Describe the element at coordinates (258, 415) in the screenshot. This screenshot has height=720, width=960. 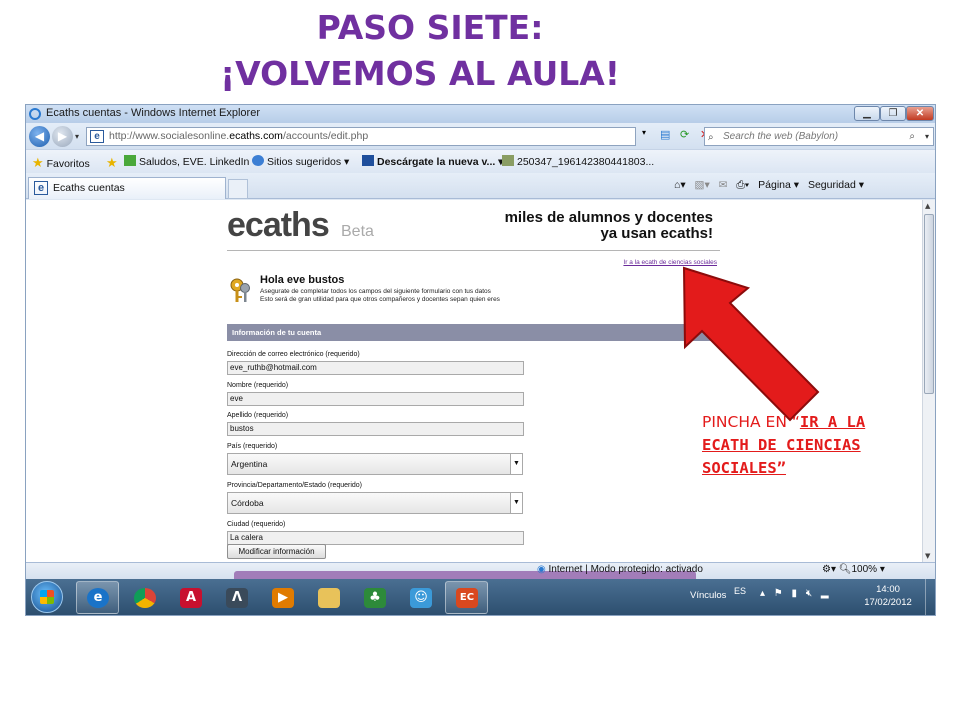
I see `surname-label: Apellido (requerido)` at that location.